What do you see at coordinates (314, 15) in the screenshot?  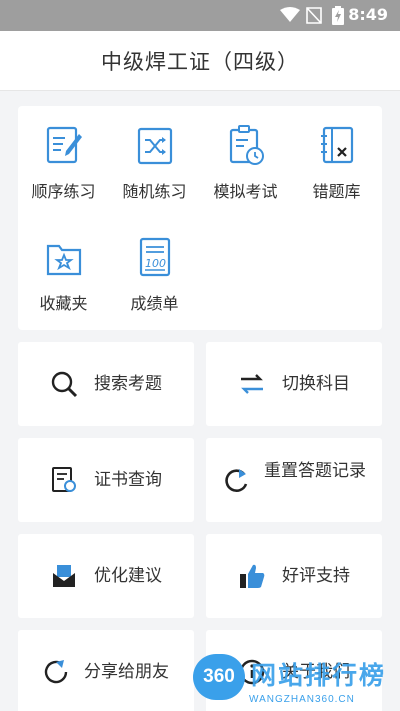 I see `no-sim-icon` at bounding box center [314, 15].